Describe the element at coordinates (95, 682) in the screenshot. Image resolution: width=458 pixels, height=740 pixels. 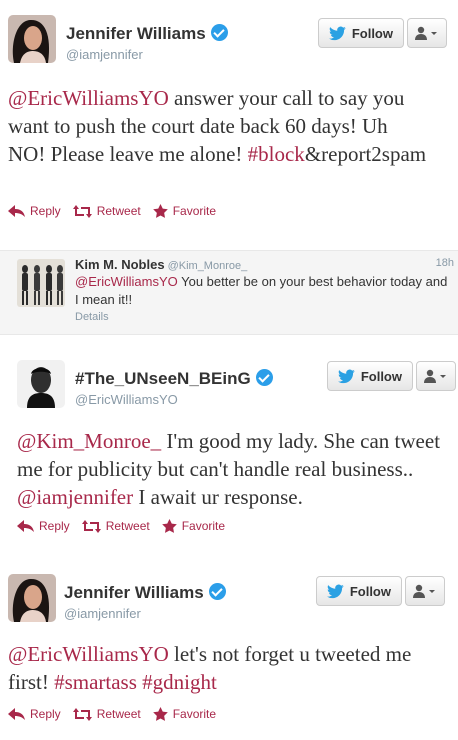
I see `hashtag-link: #smartass` at that location.